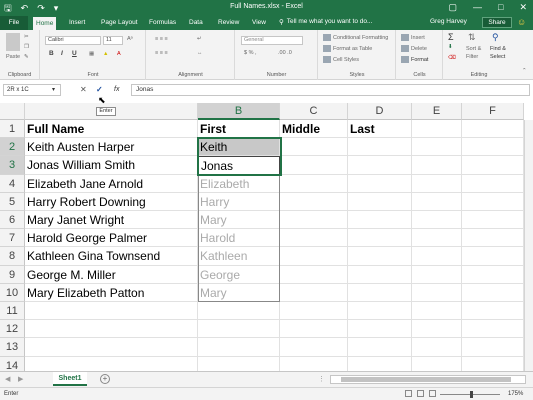 The image size is (533, 400). Describe the element at coordinates (26, 47) in the screenshot. I see `copy-icon: ❐` at that location.